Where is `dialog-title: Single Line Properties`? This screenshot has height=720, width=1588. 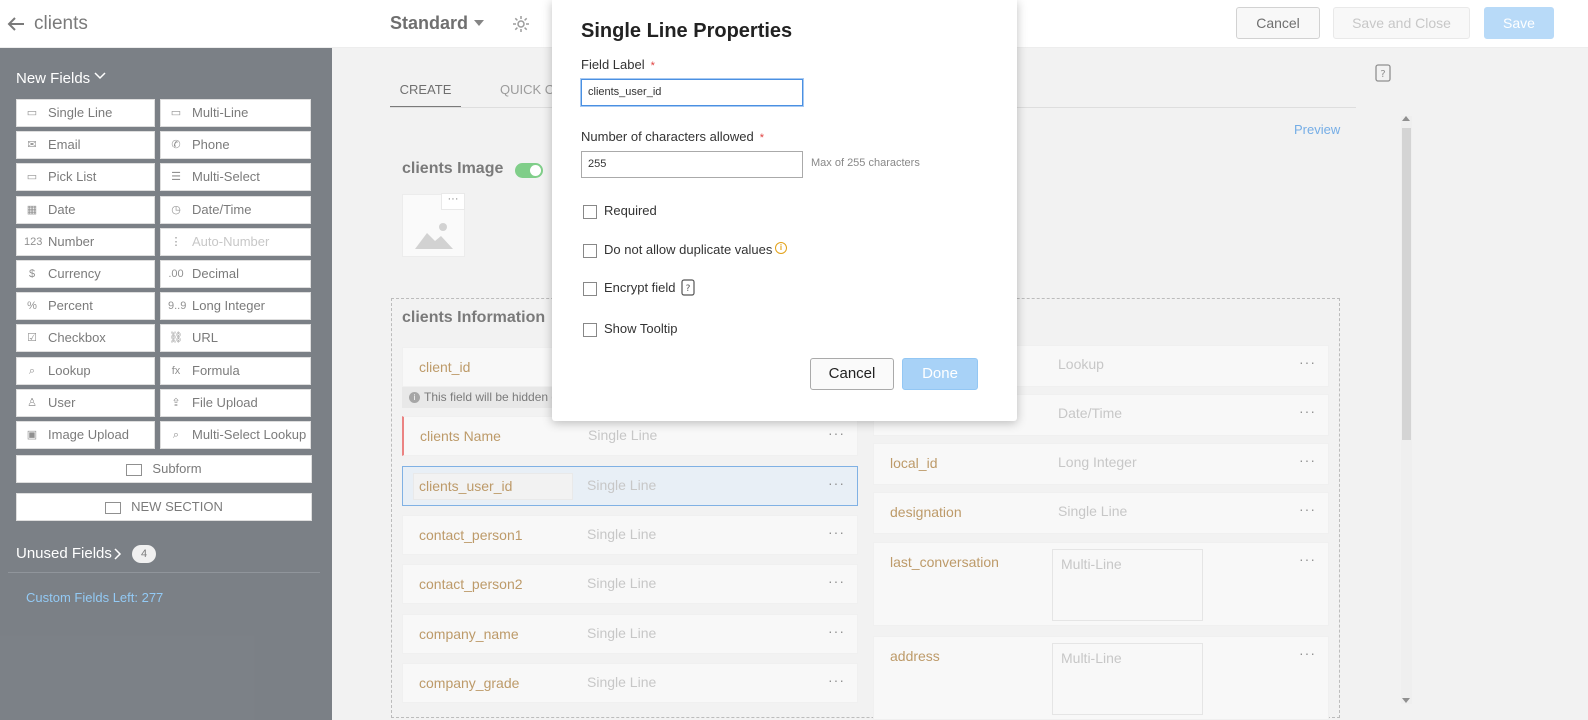
dialog-title: Single Line Properties is located at coordinates (687, 31).